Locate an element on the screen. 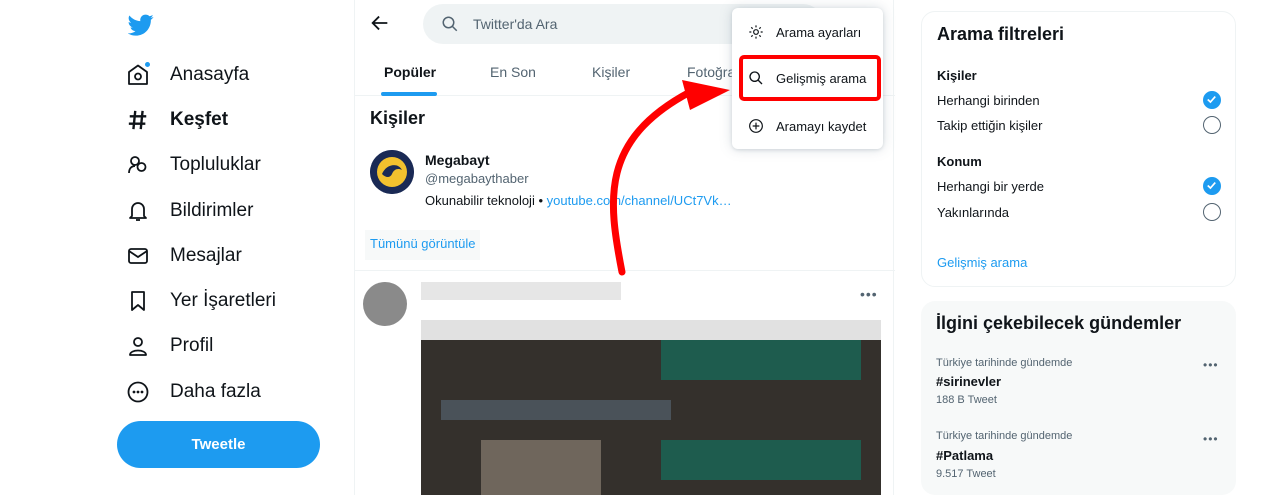 This screenshot has height=495, width=1268. blurred-avatar is located at coordinates (385, 304).